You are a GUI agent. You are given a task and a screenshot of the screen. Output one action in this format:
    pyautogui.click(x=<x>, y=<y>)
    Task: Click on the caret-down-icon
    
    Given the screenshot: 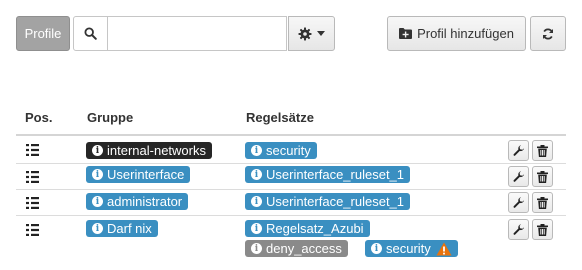 What is the action you would take?
    pyautogui.click(x=321, y=33)
    